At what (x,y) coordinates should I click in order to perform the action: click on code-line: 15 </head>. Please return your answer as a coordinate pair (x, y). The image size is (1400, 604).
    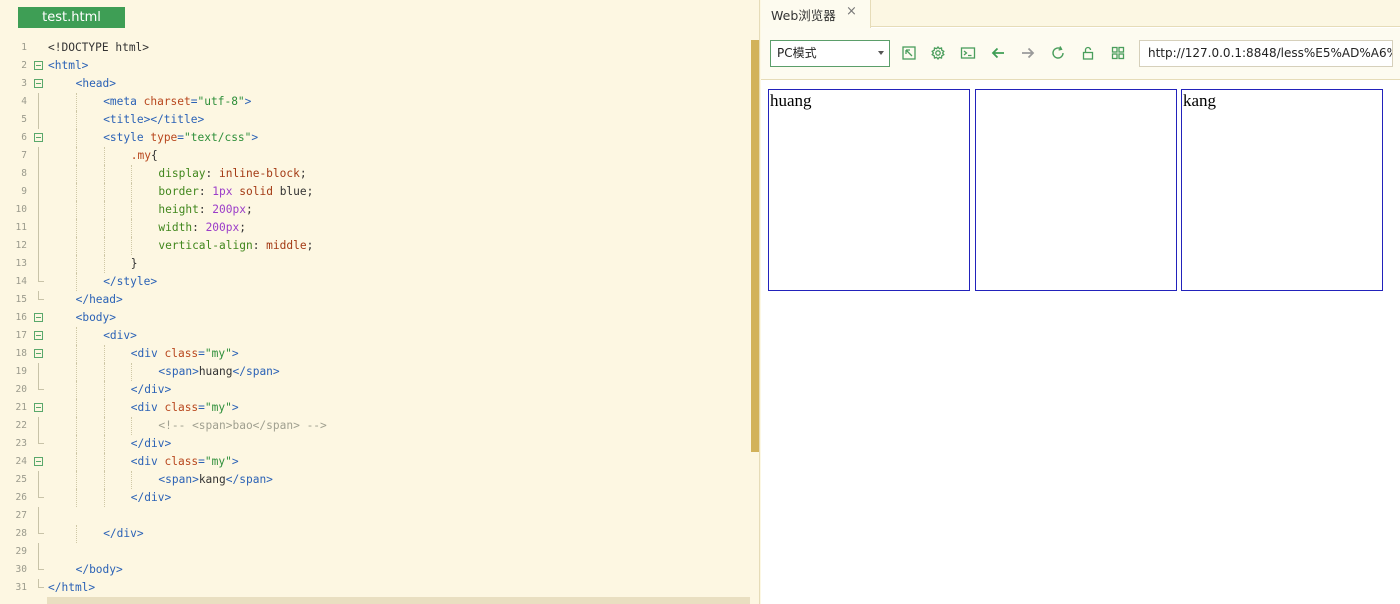
    Looking at the image, I should click on (375, 300).